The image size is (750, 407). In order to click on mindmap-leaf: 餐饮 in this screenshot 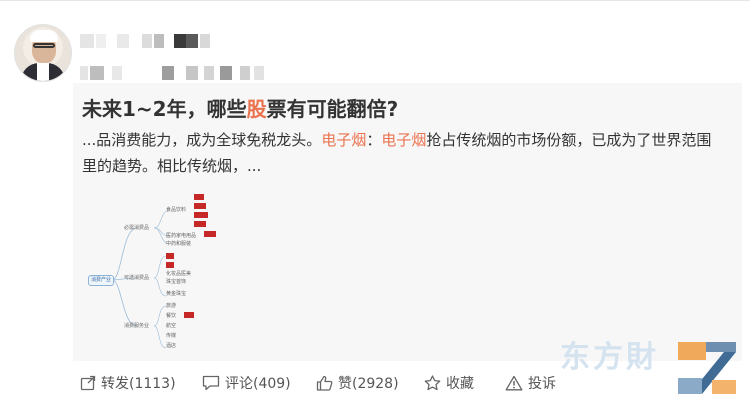, I will do `click(171, 316)`.